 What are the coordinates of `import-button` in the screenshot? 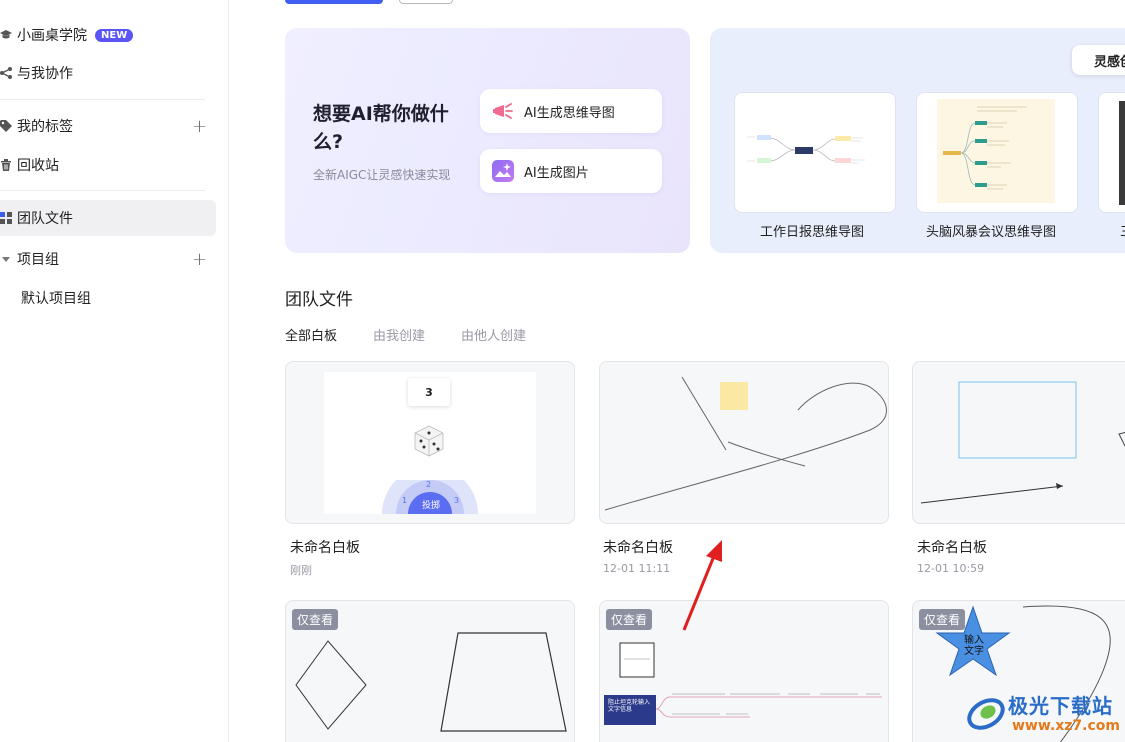 It's located at (426, 2).